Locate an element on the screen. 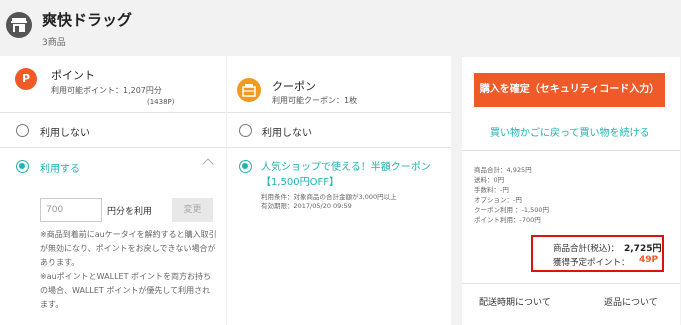 The height and width of the screenshot is (325, 681). change-button: 変更 is located at coordinates (192, 210).